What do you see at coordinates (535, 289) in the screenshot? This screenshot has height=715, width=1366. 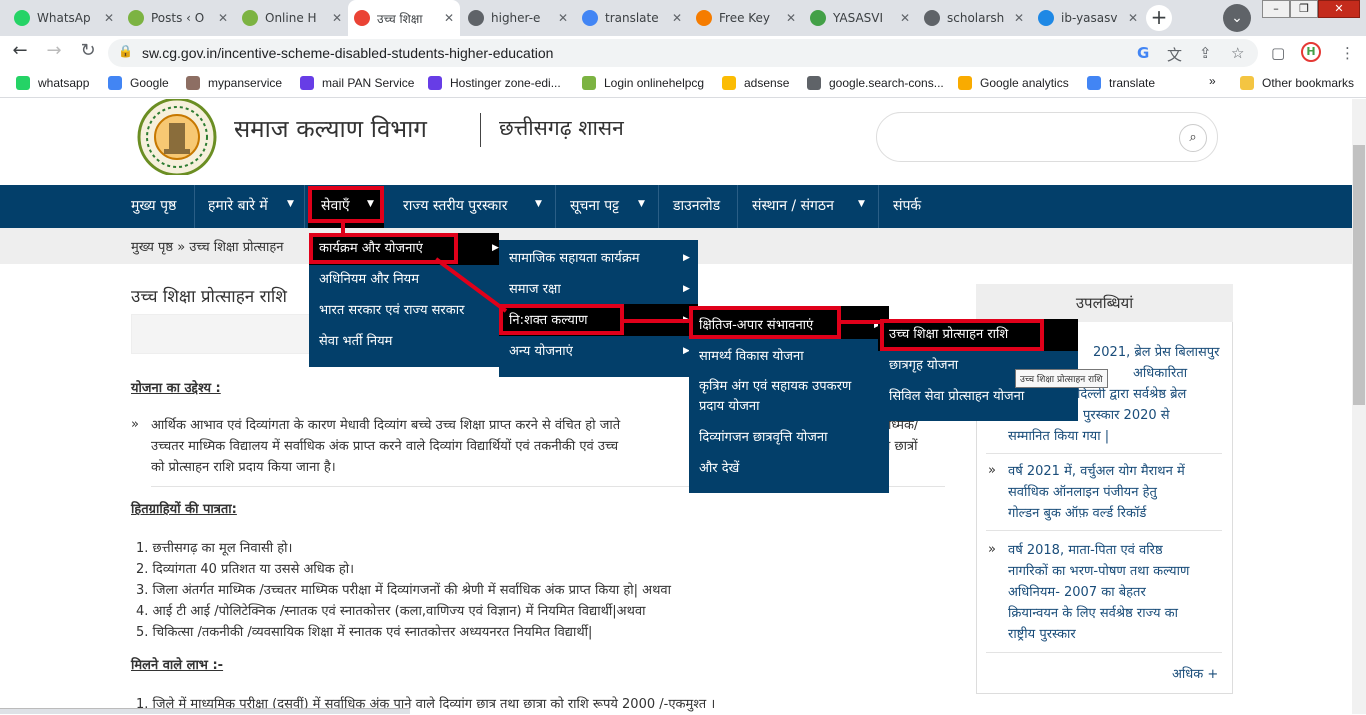 I see `menu-item-social-defence: समाज रक्षा` at bounding box center [535, 289].